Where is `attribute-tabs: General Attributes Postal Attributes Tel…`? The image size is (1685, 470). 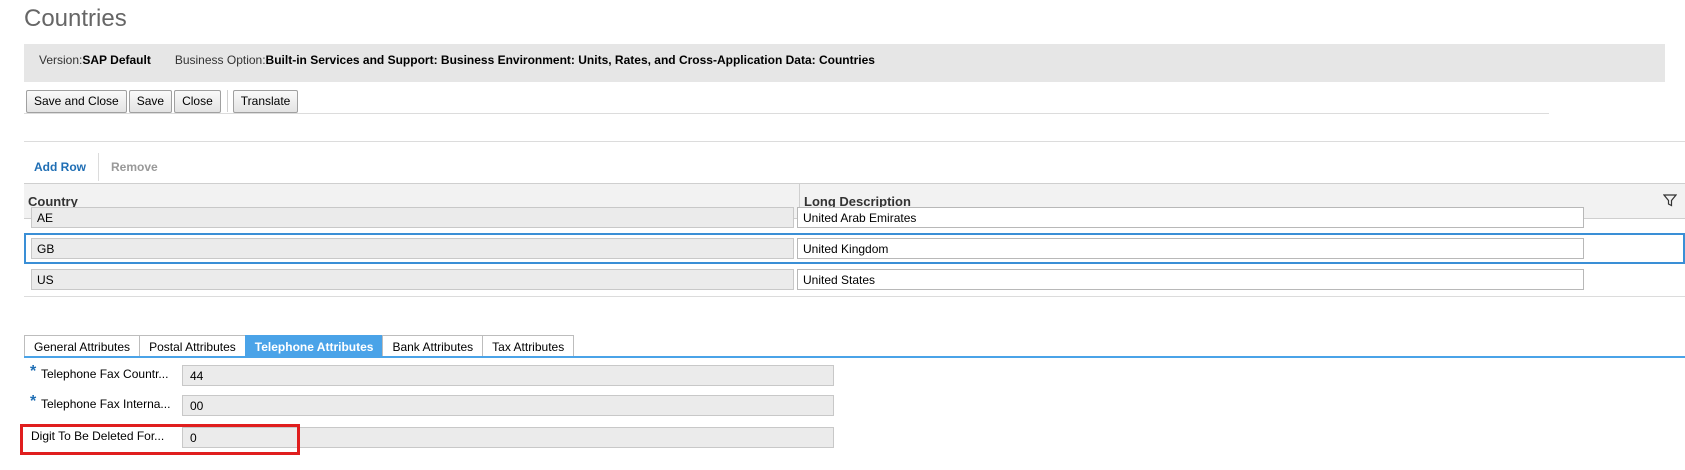 attribute-tabs: General Attributes Postal Attributes Tel… is located at coordinates (299, 346).